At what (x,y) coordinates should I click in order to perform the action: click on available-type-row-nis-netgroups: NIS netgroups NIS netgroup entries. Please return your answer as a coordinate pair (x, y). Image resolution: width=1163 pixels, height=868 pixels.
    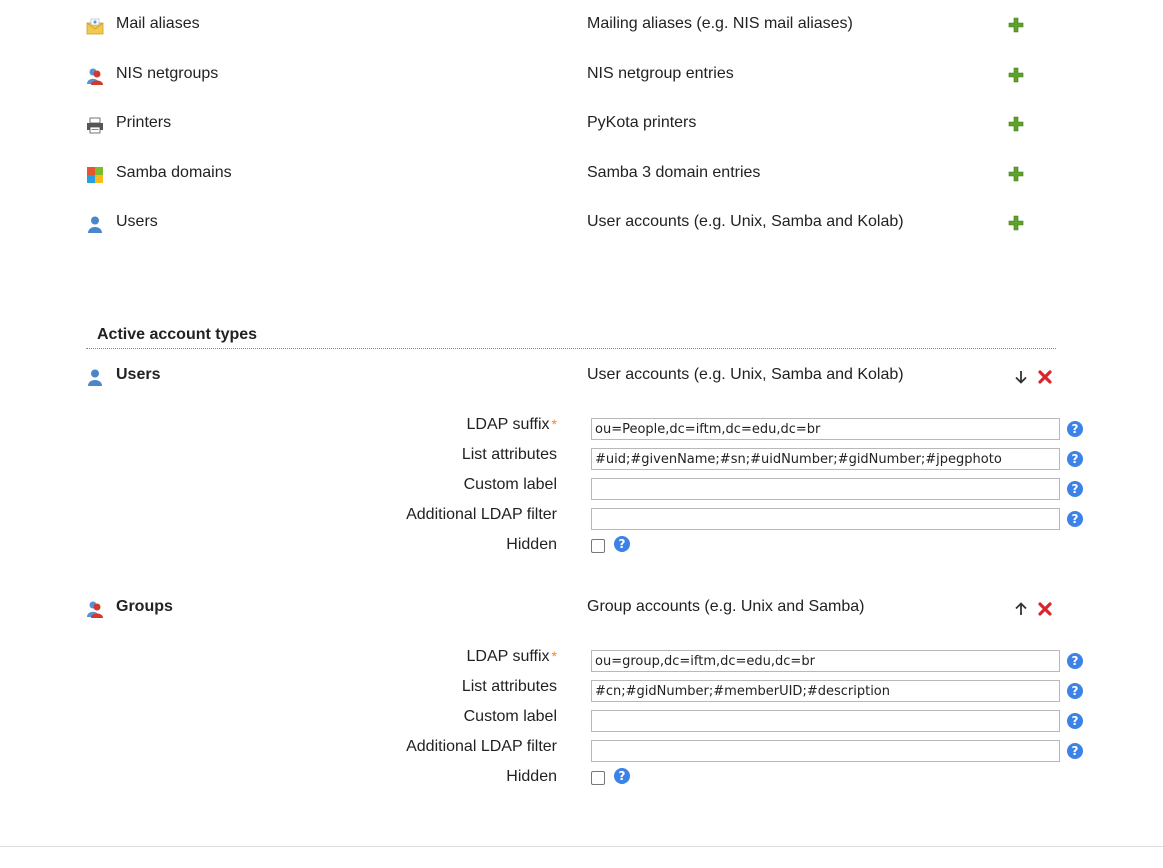
    Looking at the image, I should click on (581, 80).